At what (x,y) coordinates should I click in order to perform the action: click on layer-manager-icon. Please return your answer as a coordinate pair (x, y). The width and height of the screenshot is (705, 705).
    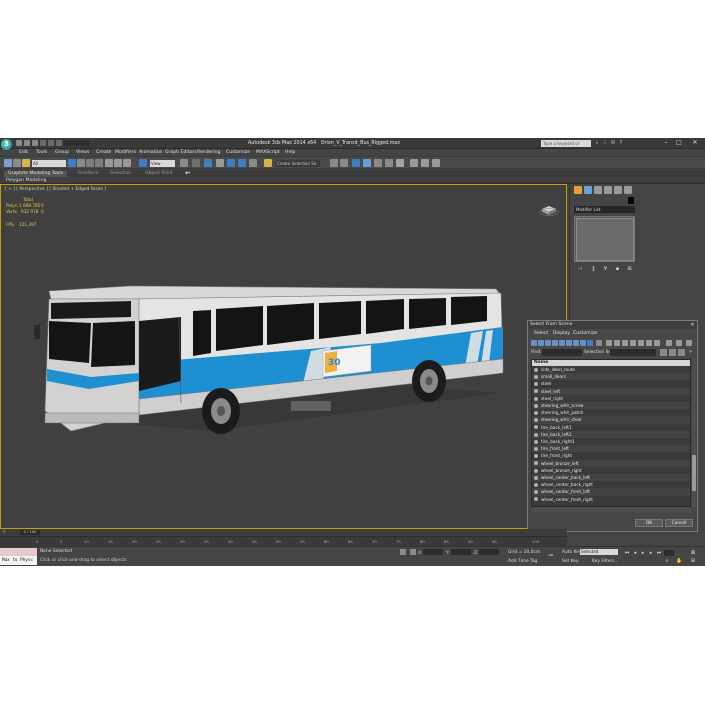
    Looking at the image, I should click on (356, 163).